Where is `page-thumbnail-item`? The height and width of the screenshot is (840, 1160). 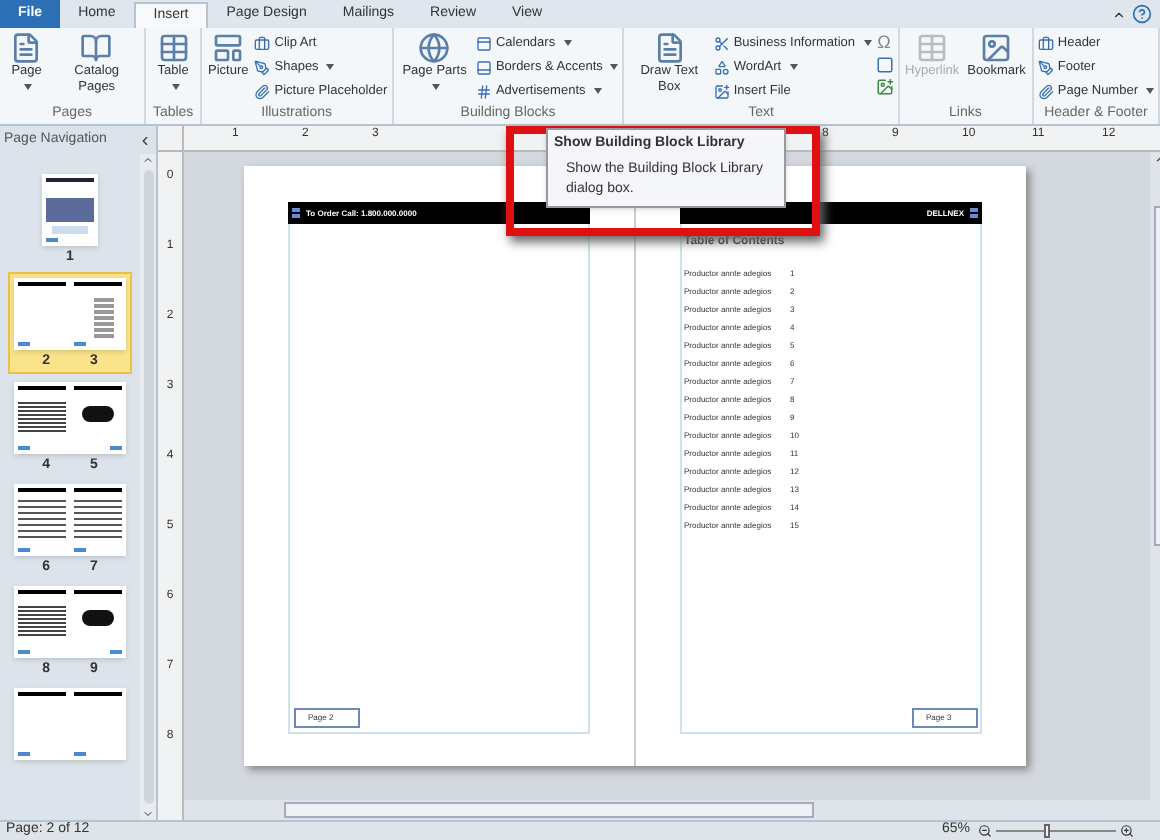
page-thumbnail-item is located at coordinates (70, 722).